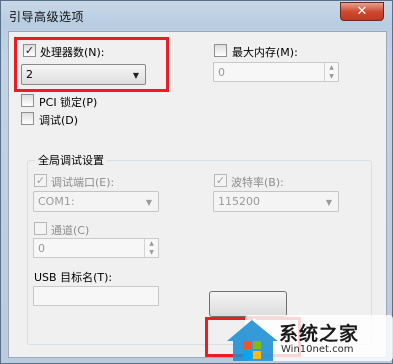 This screenshot has height=364, width=393. Describe the element at coordinates (257, 182) in the screenshot. I see `baud-rate-label: 波特率(B):` at that location.